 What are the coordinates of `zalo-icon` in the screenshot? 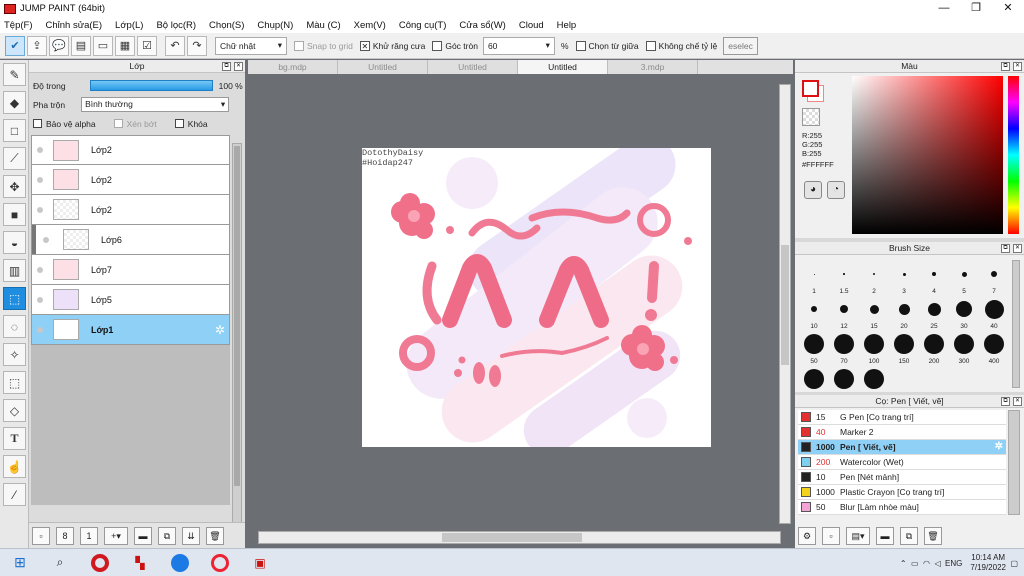 It's located at (180, 562).